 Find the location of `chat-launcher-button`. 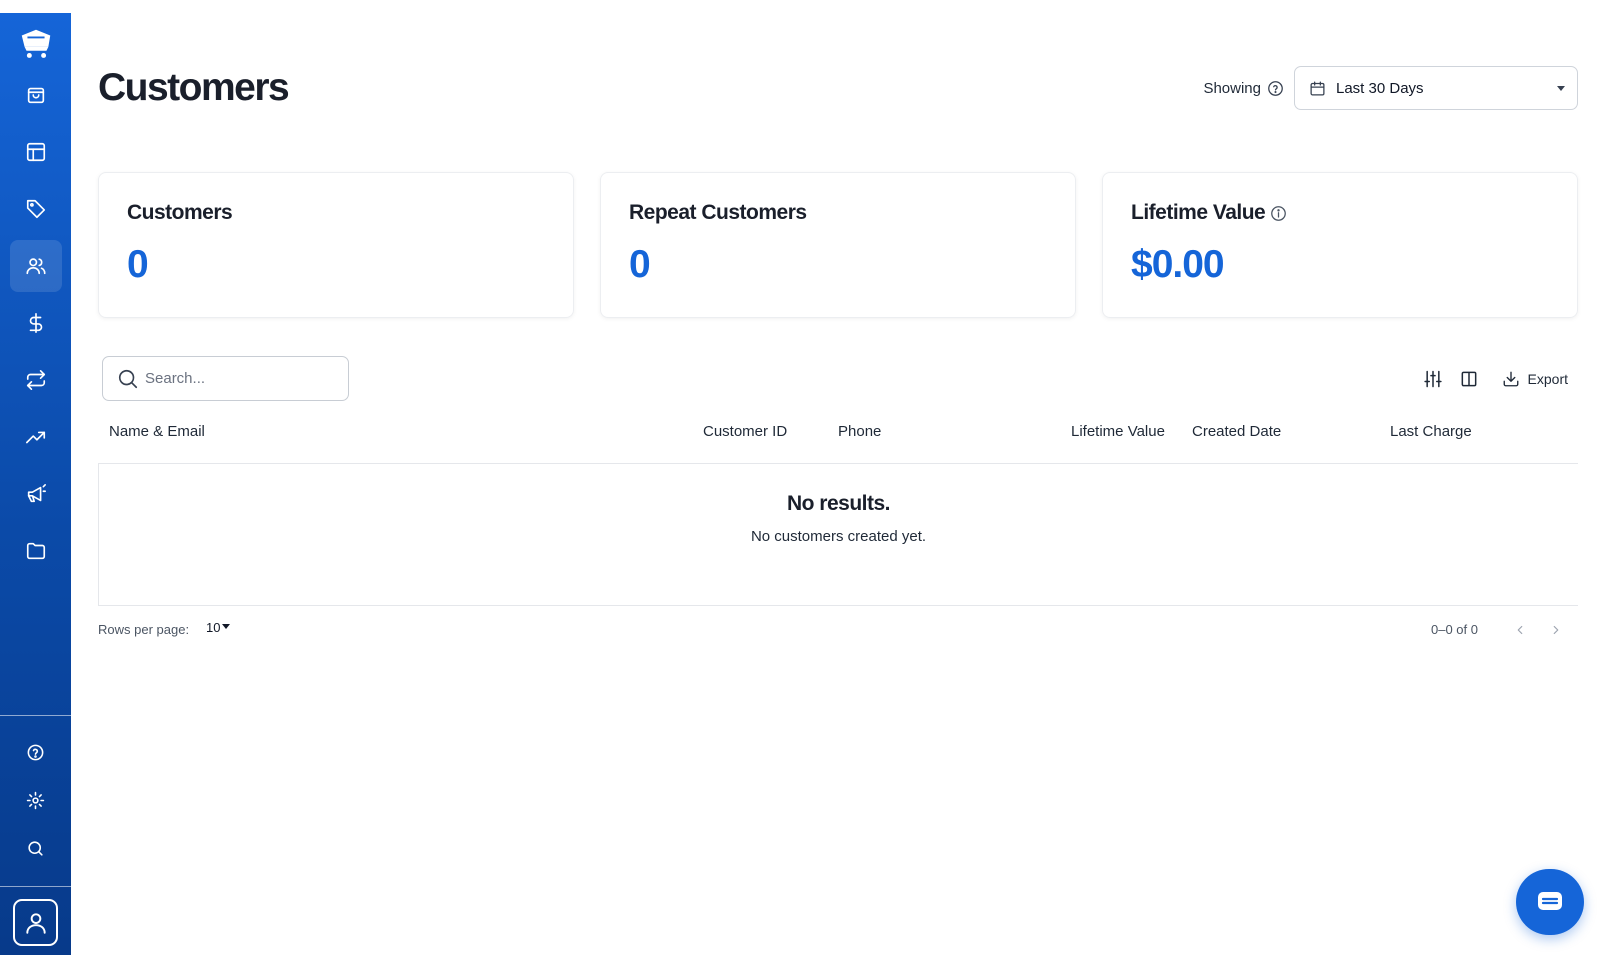

chat-launcher-button is located at coordinates (1550, 902).